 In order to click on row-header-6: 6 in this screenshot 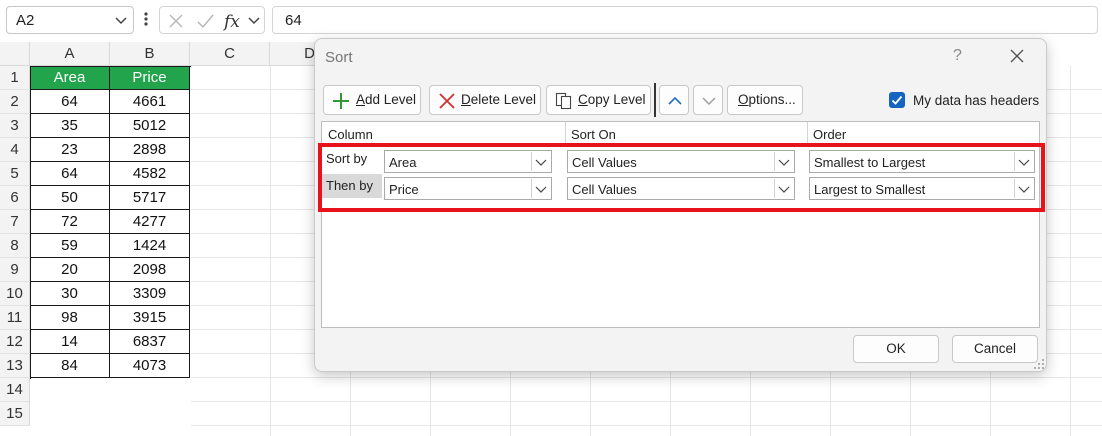, I will do `click(15, 198)`.